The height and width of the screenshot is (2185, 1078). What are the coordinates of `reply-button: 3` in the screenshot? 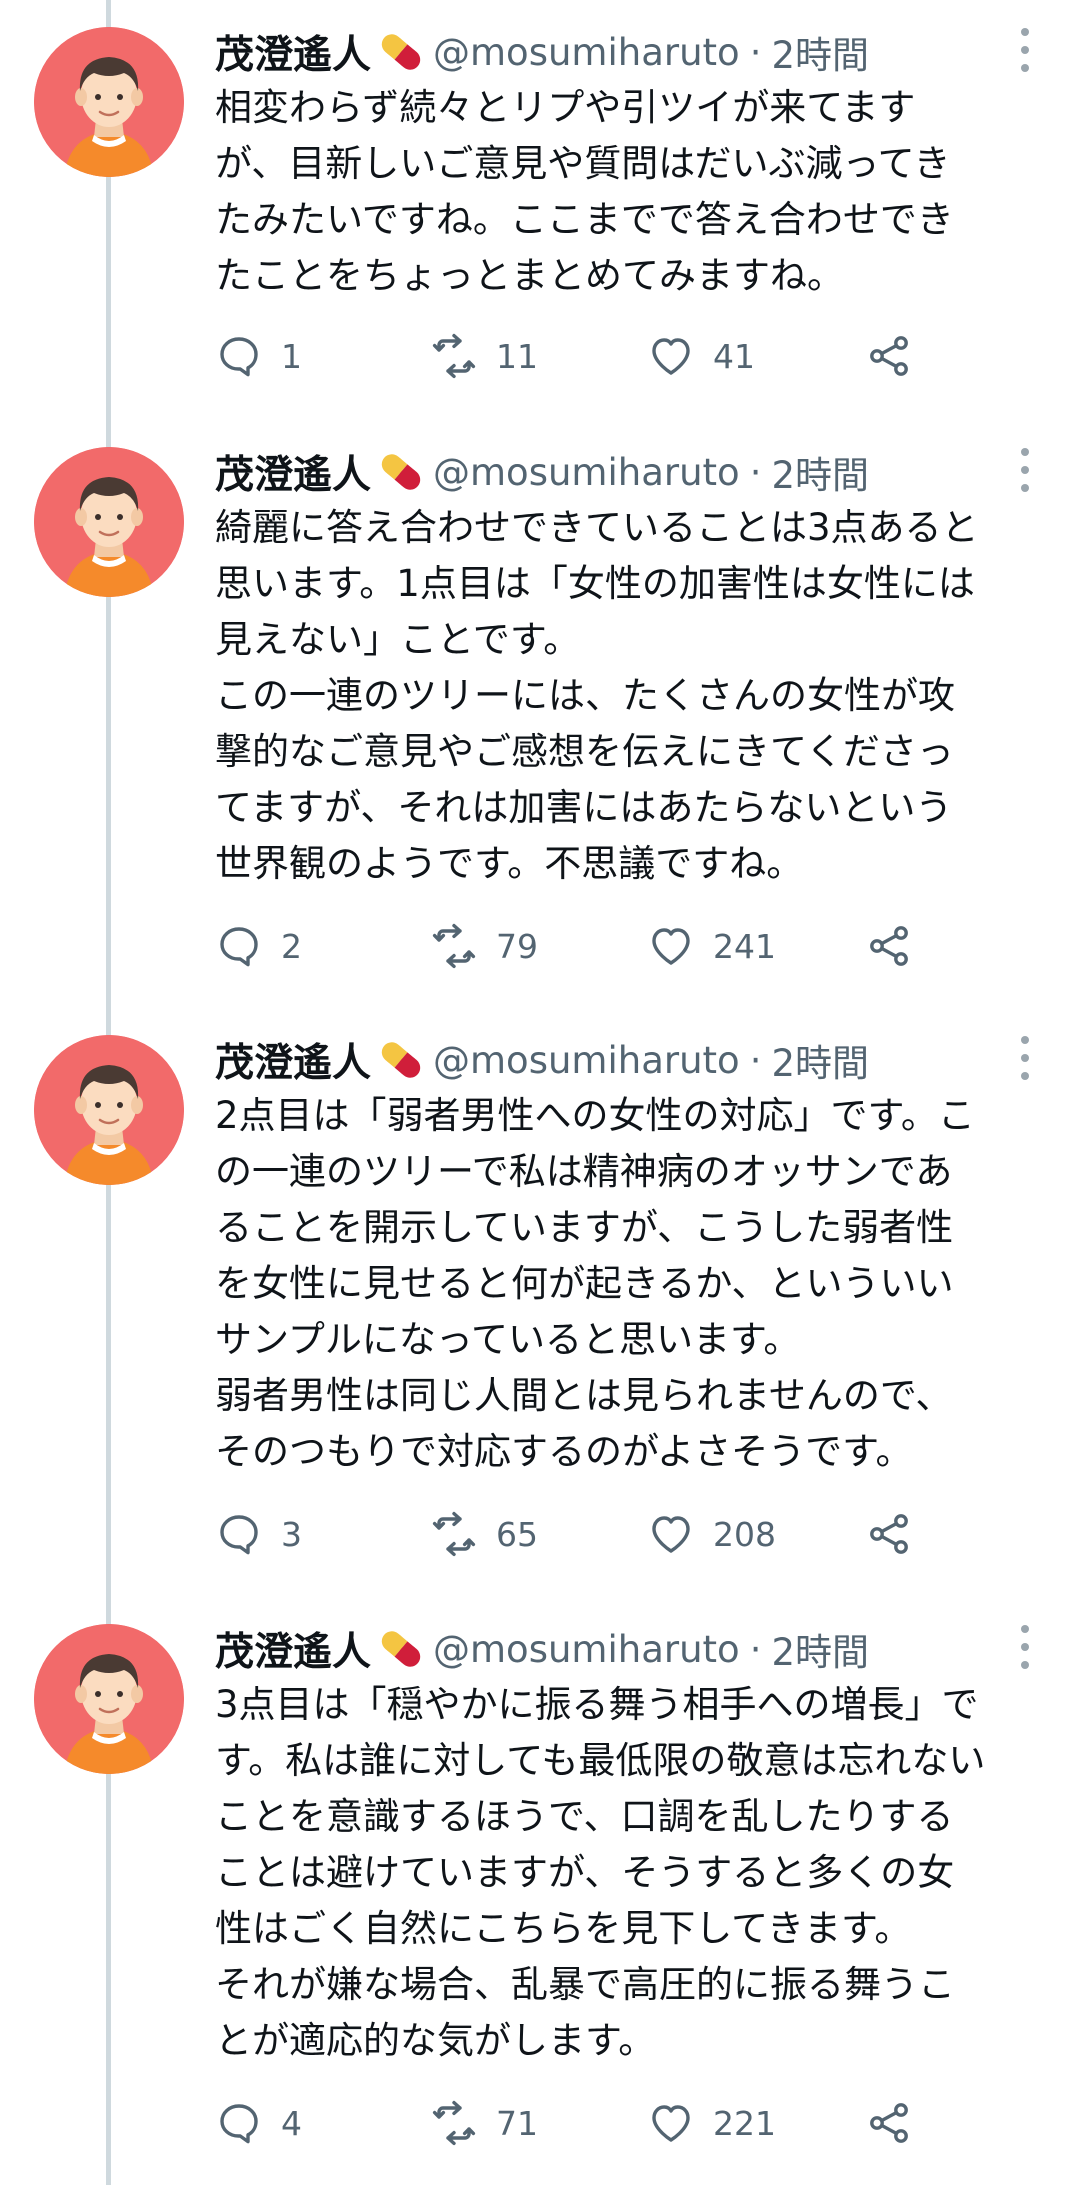 It's located at (258, 1534).